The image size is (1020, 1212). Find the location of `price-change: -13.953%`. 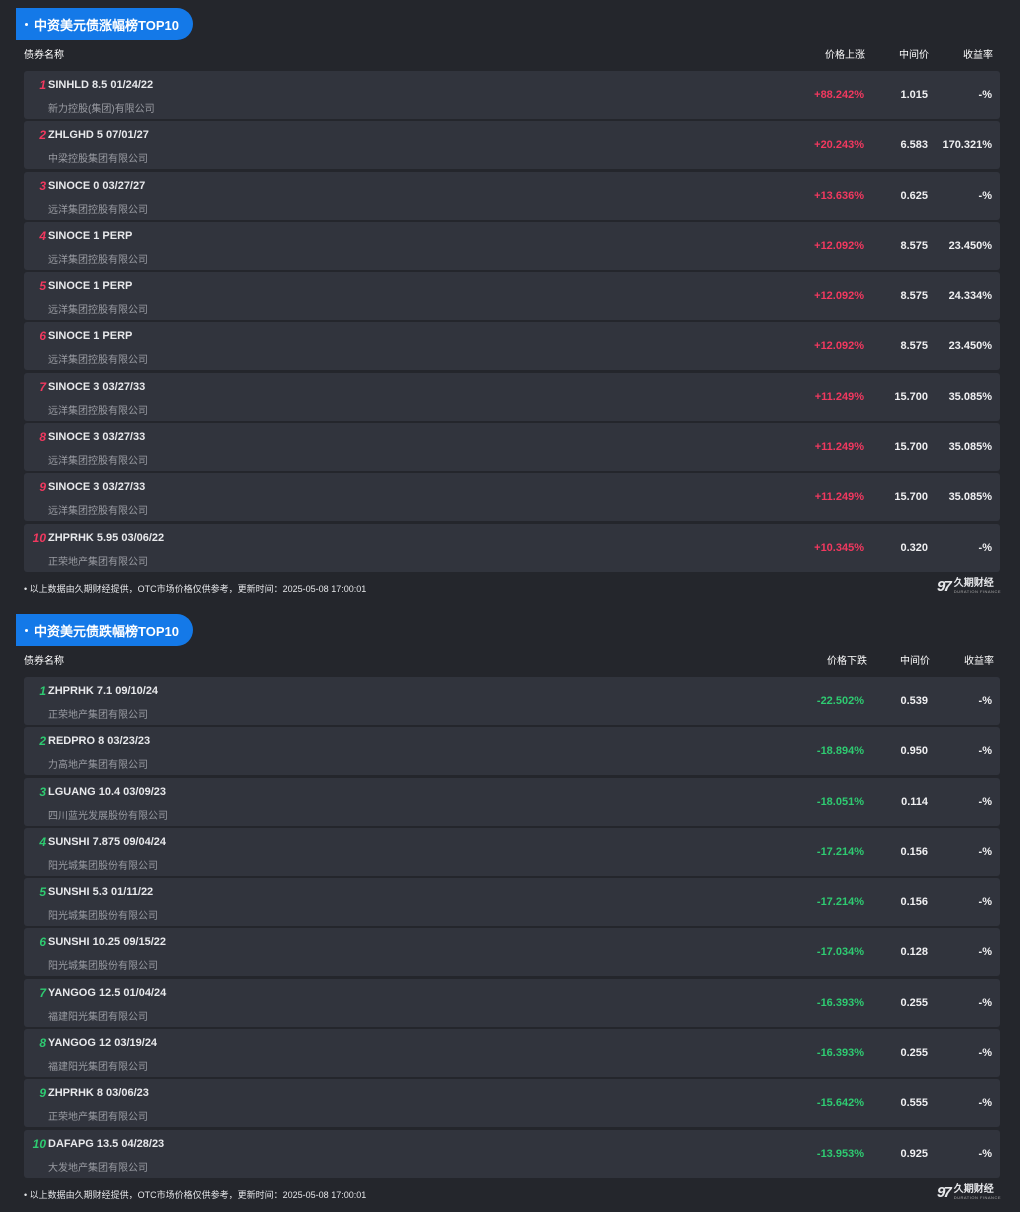

price-change: -13.953% is located at coordinates (840, 1153).